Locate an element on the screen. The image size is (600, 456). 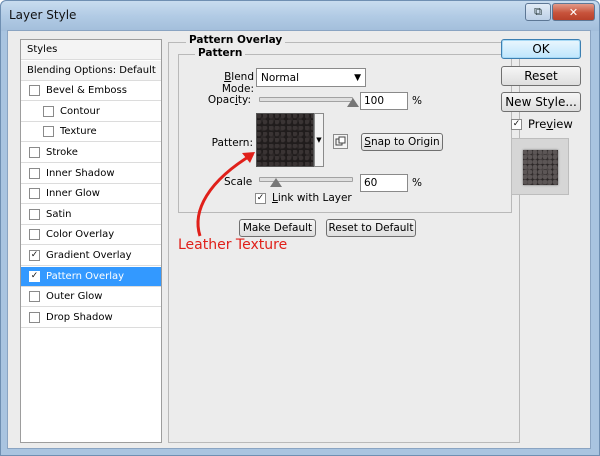
pattern-label: Pattern: is located at coordinates (232, 143).